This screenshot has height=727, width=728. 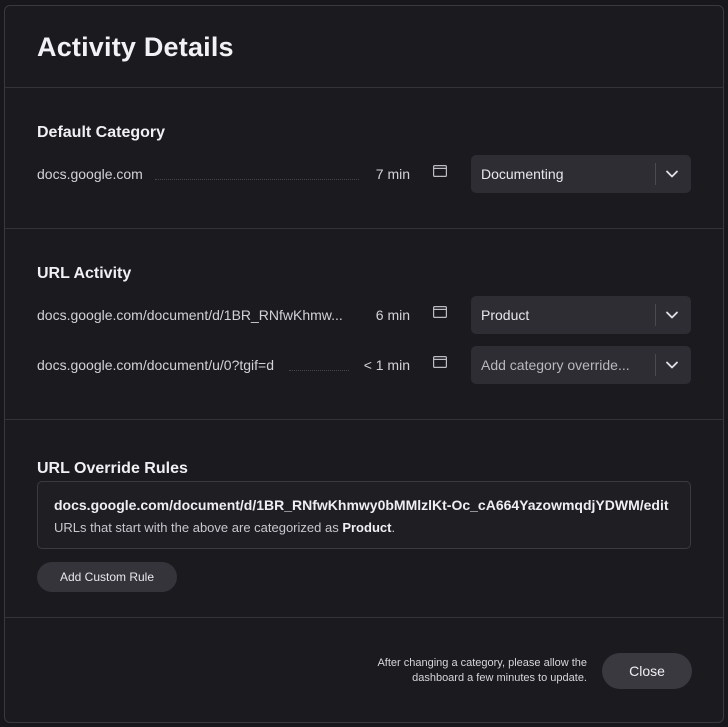 What do you see at coordinates (135, 47) in the screenshot?
I see `dialog-title: Activity Details` at bounding box center [135, 47].